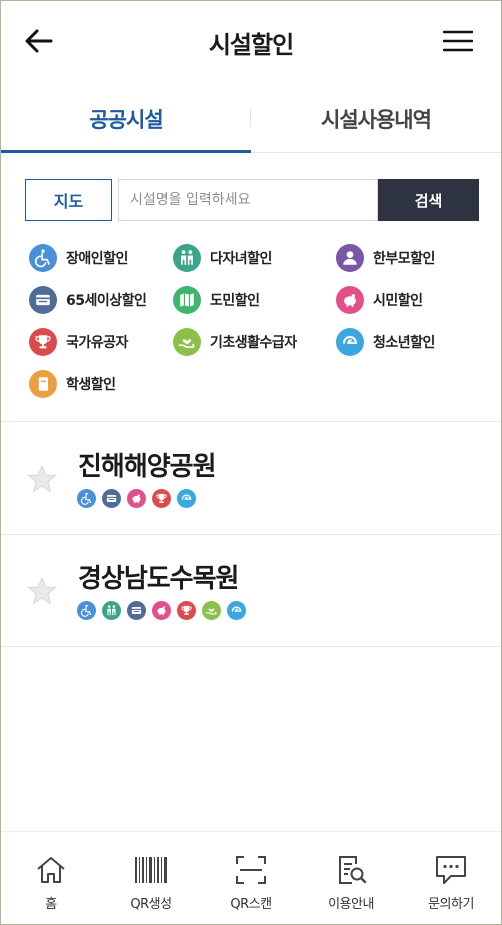  I want to click on nav-label: QR생성, so click(151, 904).